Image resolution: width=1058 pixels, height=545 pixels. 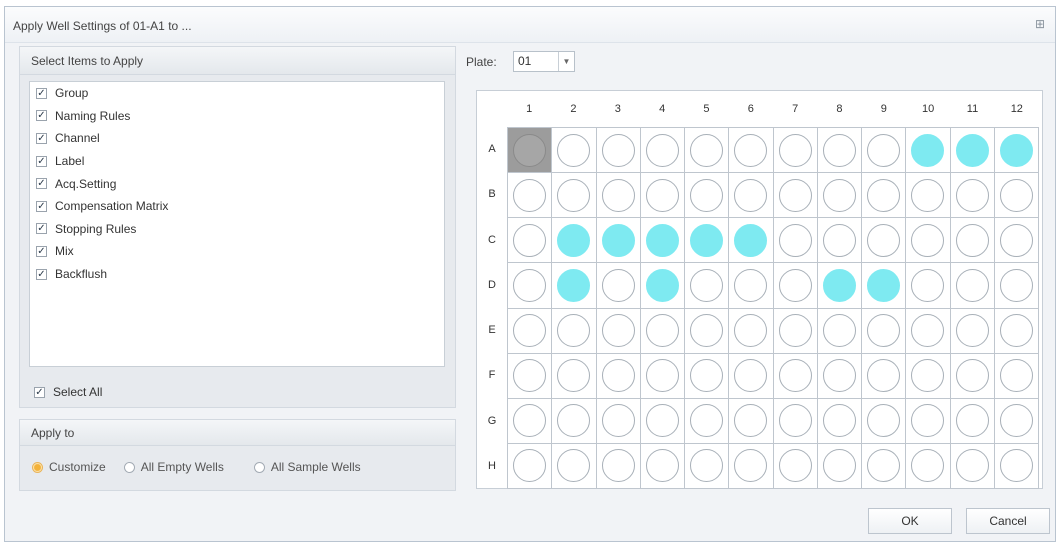 What do you see at coordinates (618, 421) in the screenshot?
I see `well-G3` at bounding box center [618, 421].